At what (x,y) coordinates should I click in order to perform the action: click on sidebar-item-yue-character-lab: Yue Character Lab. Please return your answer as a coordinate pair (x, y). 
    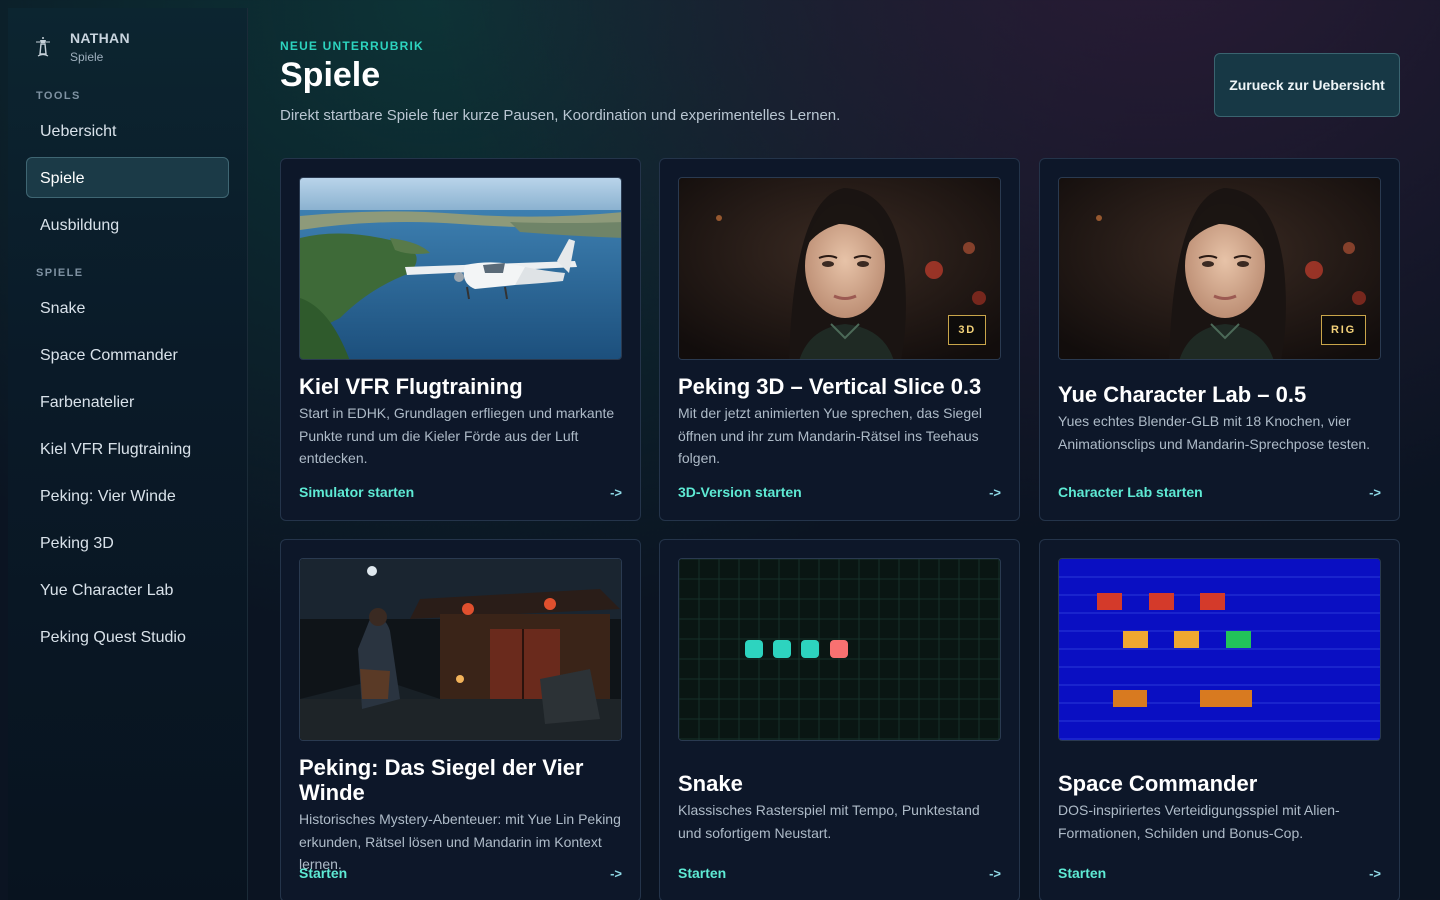
    Looking at the image, I should click on (127, 589).